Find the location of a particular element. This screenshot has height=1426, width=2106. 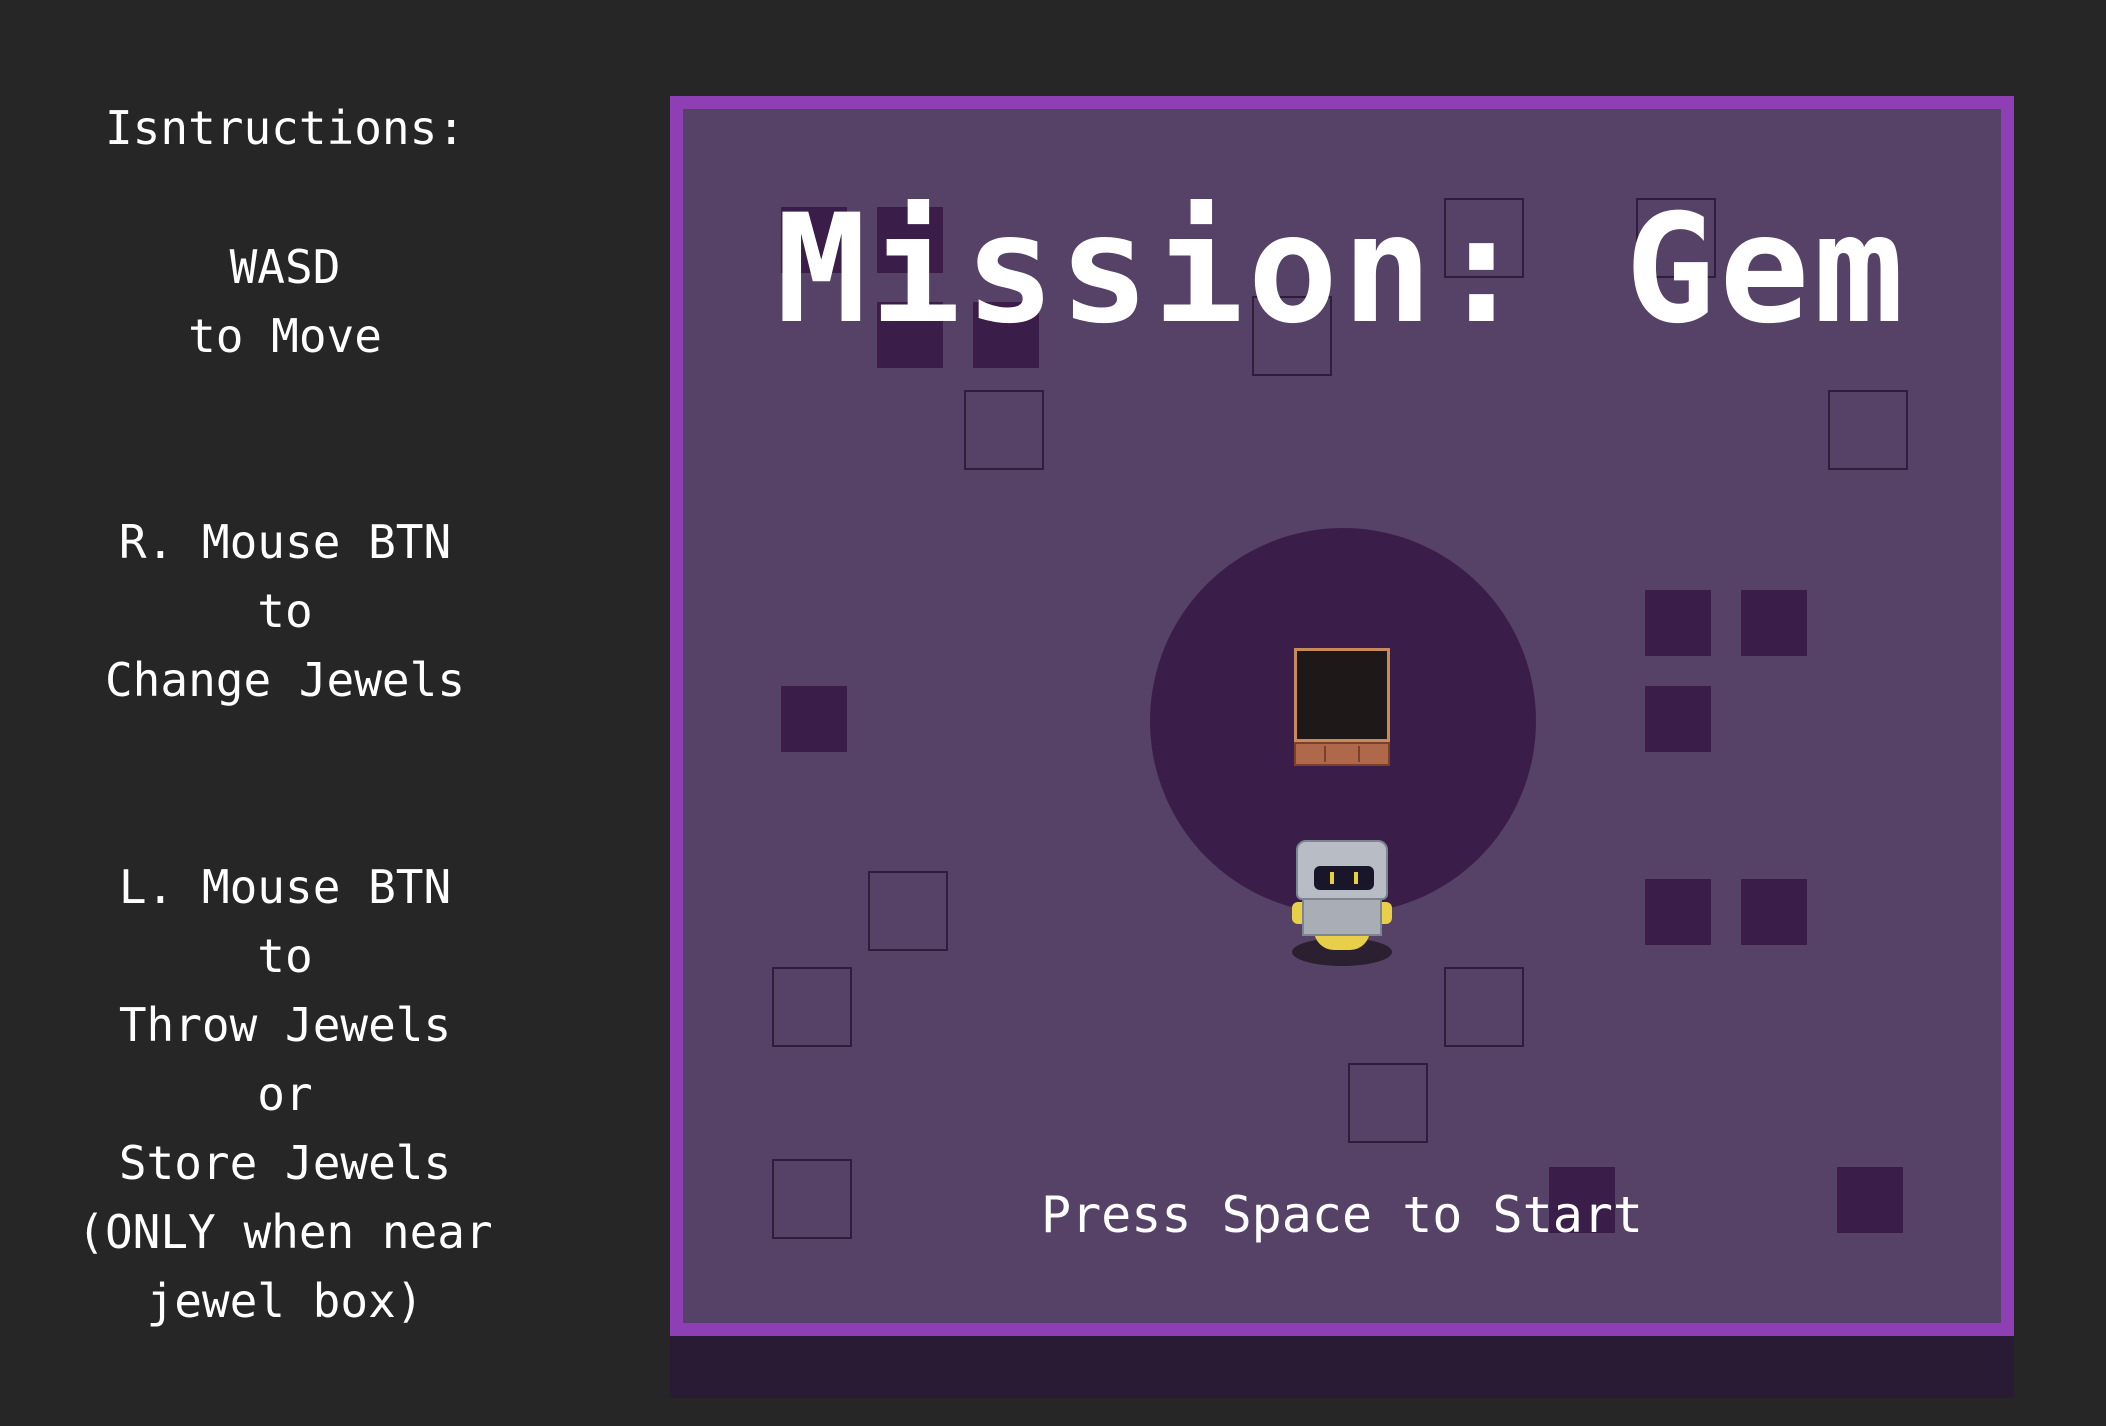

game-title: Mission: Gem is located at coordinates (1342, 270).